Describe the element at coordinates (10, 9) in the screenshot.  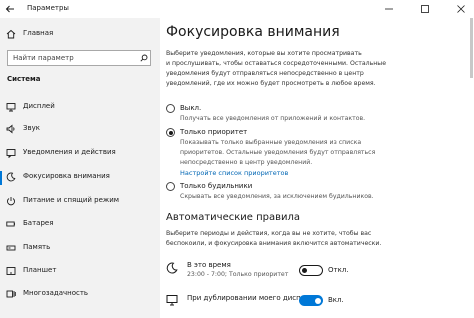
I see `back-arrow-icon` at that location.